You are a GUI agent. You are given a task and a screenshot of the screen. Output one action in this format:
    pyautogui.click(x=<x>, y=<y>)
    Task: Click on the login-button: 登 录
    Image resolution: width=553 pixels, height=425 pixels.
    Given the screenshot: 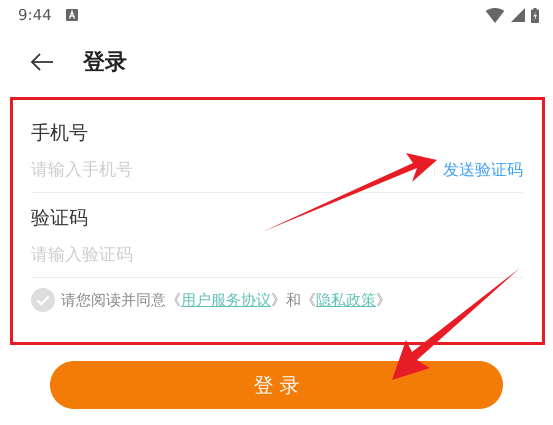 What is the action you would take?
    pyautogui.click(x=276, y=385)
    